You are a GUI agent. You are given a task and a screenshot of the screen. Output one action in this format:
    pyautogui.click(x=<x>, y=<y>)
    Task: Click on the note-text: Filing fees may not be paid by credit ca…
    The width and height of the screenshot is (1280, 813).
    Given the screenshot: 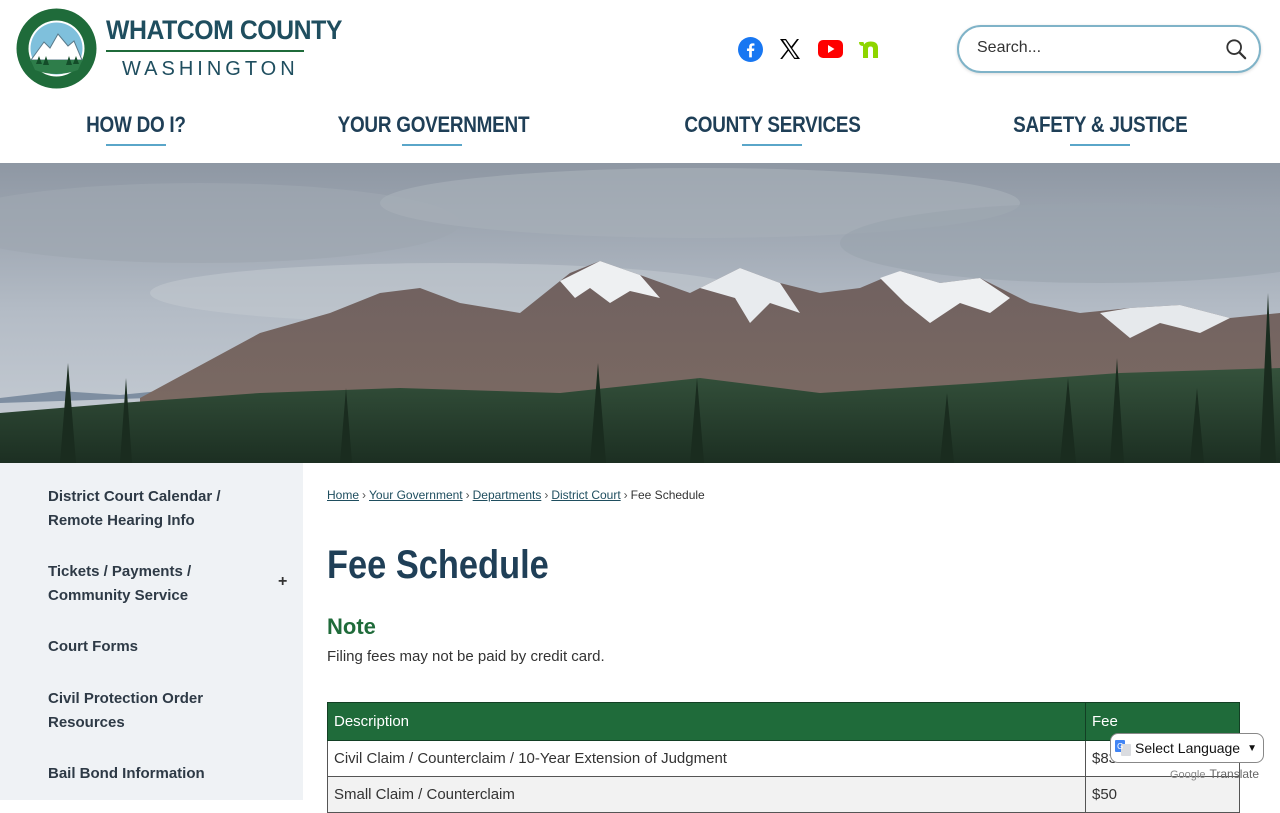 What is the action you would take?
    pyautogui.click(x=466, y=656)
    